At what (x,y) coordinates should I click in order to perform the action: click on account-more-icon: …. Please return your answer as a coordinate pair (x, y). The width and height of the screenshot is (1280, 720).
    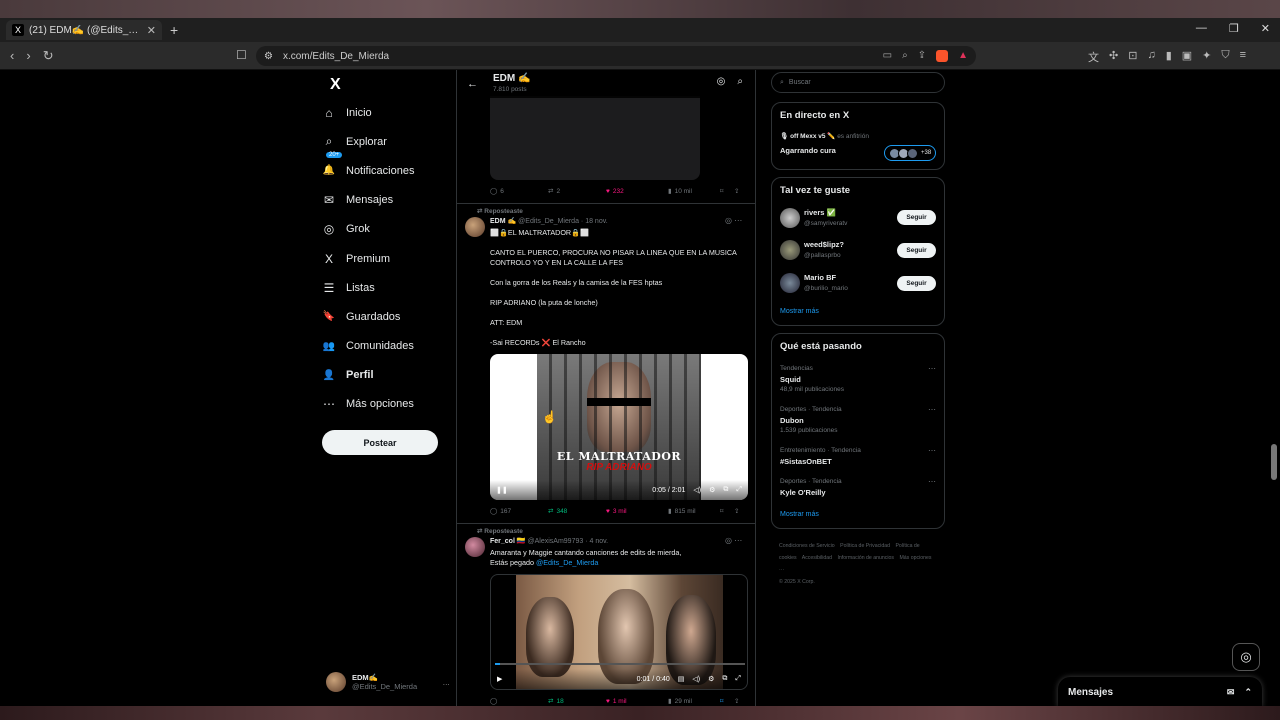
    Looking at the image, I should click on (447, 682).